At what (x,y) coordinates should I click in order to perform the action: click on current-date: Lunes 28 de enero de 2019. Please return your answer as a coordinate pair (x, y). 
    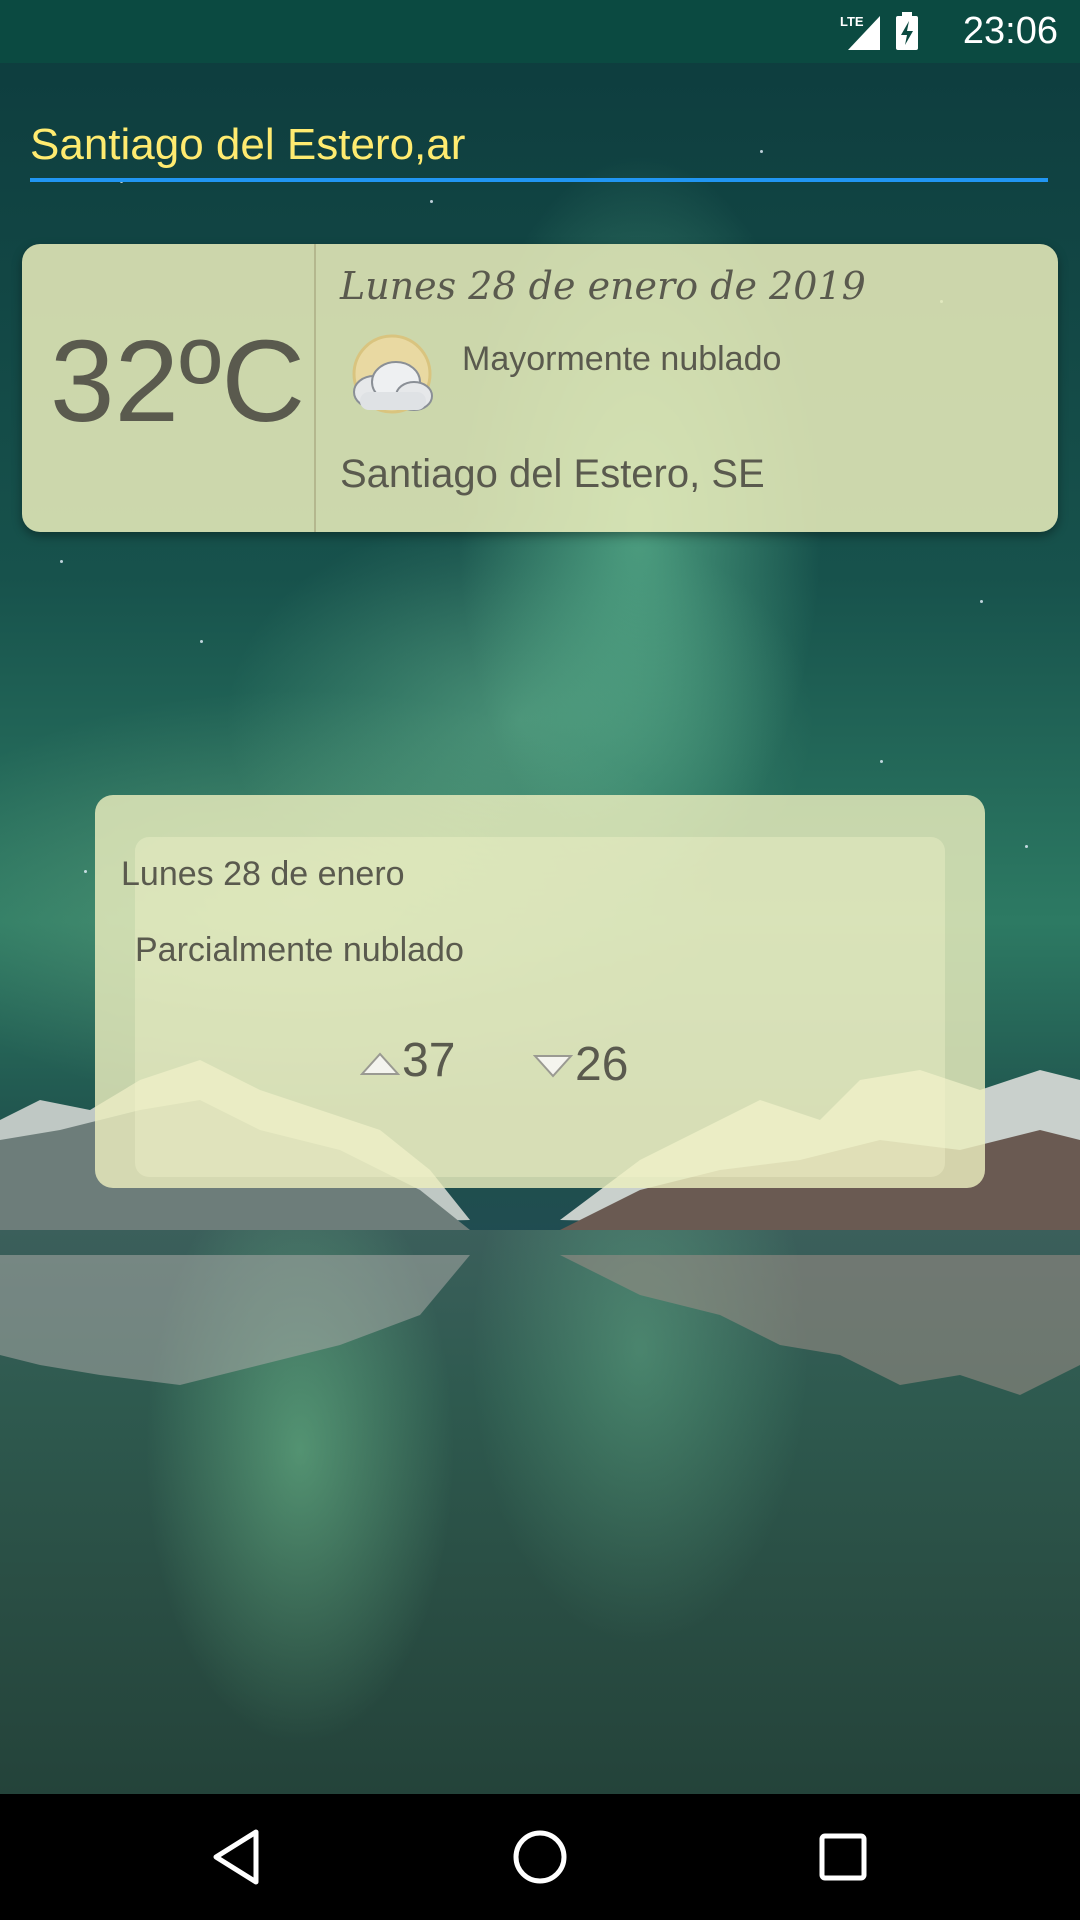
    Looking at the image, I should click on (603, 286).